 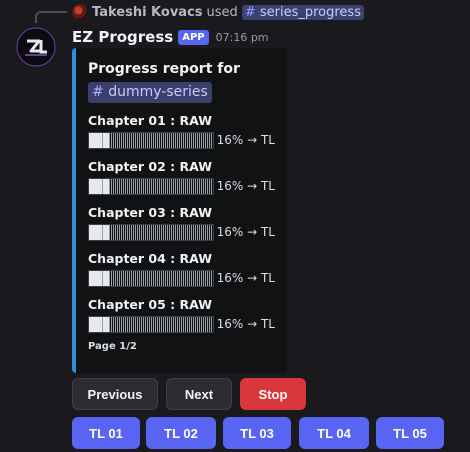 What do you see at coordinates (164, 69) in the screenshot?
I see `embed-title: Progress report for` at bounding box center [164, 69].